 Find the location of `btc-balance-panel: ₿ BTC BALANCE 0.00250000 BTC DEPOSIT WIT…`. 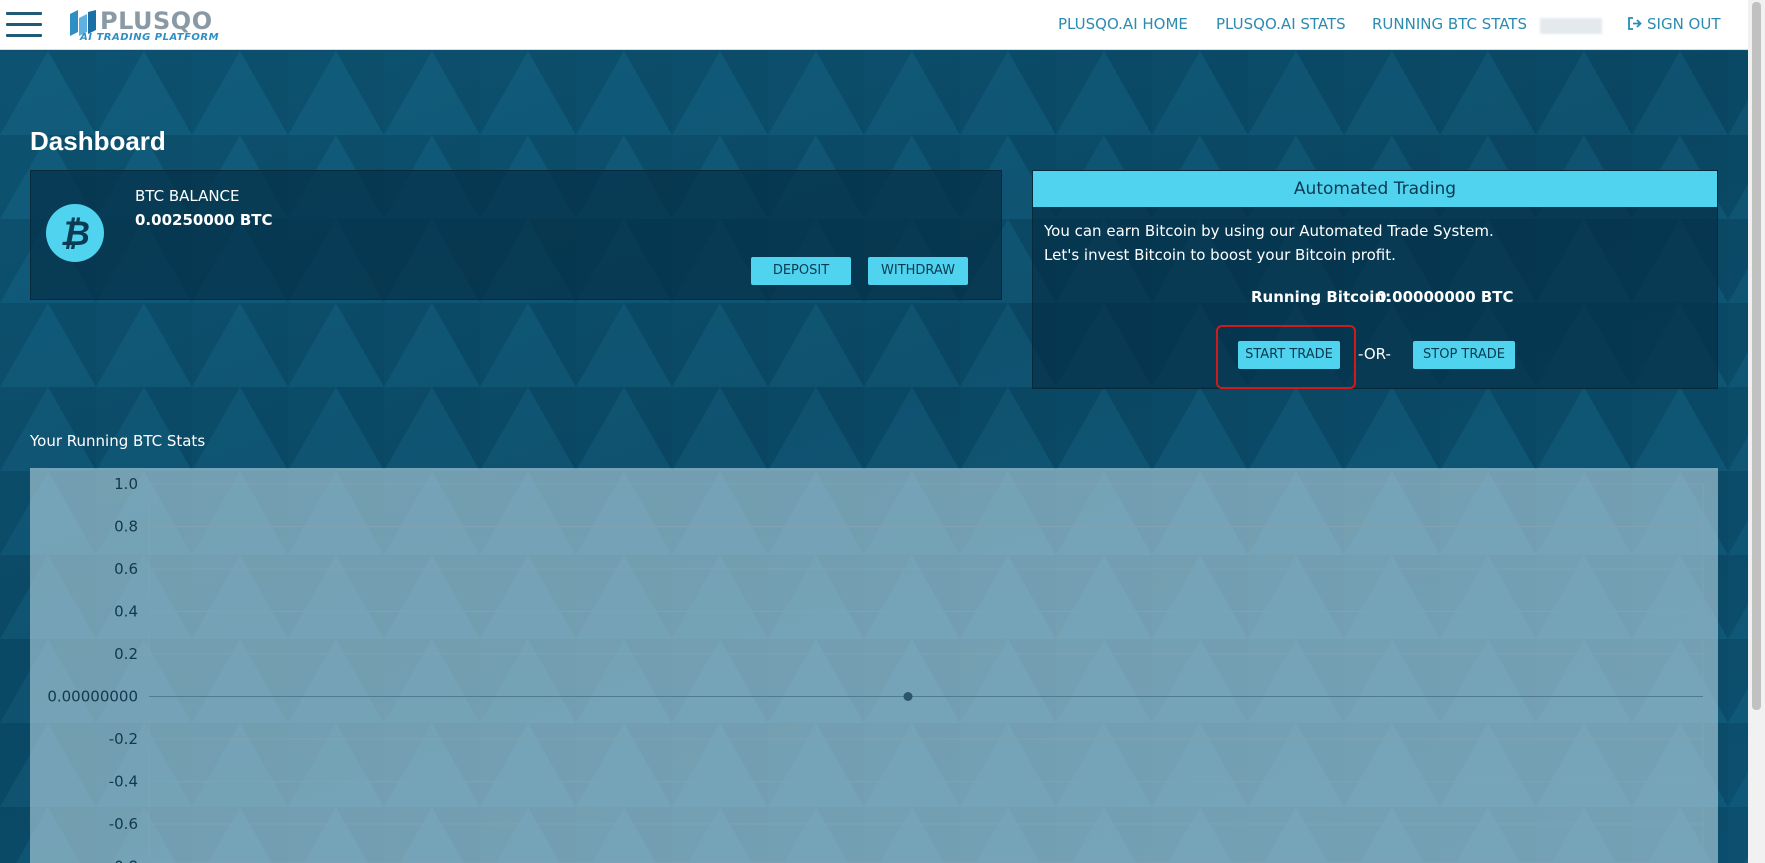

btc-balance-panel: ₿ BTC BALANCE 0.00250000 BTC DEPOSIT WIT… is located at coordinates (516, 235).